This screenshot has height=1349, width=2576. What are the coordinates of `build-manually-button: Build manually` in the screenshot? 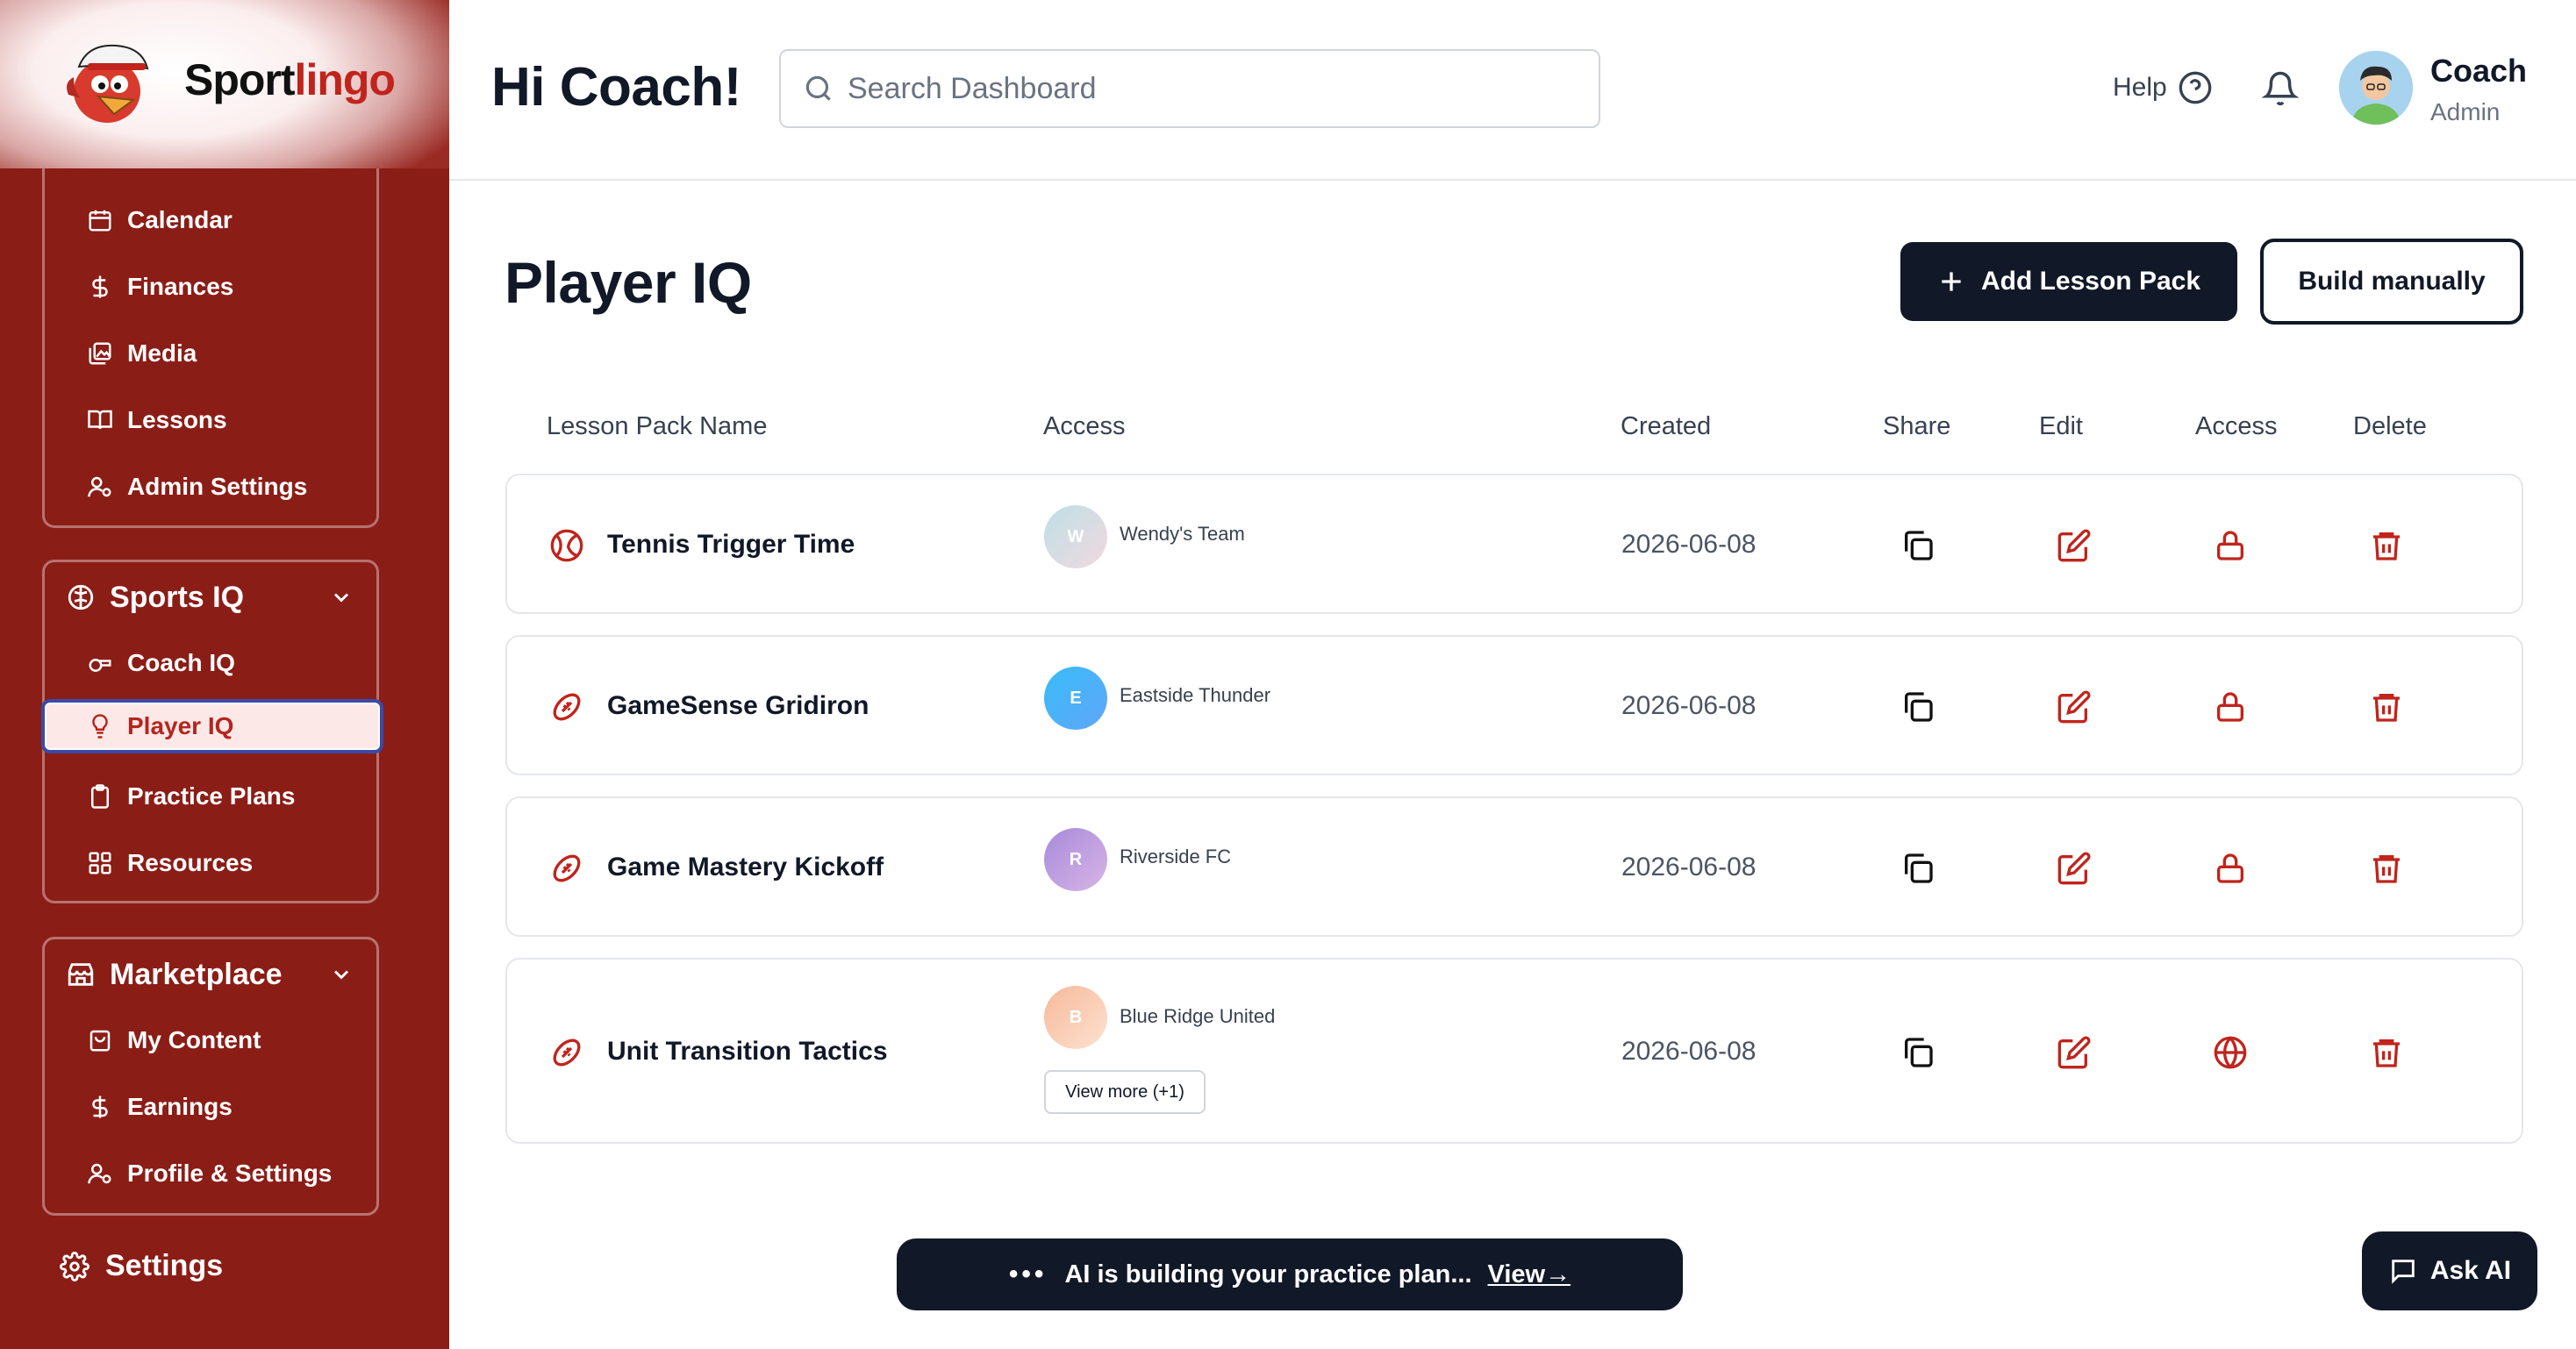 It's located at (2391, 282).